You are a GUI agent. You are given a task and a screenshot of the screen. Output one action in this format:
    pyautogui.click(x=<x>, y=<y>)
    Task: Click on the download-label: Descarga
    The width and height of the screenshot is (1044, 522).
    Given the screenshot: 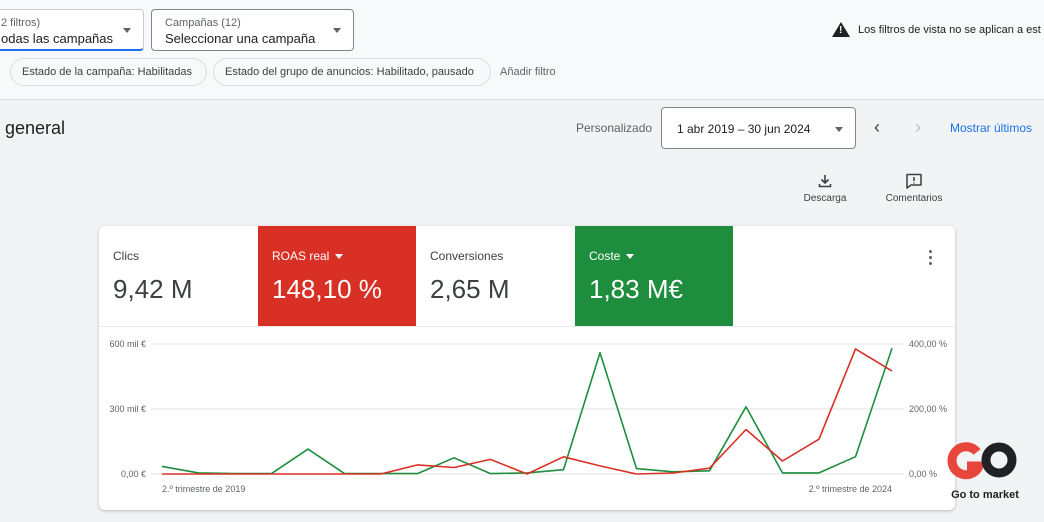 What is the action you would take?
    pyautogui.click(x=825, y=198)
    